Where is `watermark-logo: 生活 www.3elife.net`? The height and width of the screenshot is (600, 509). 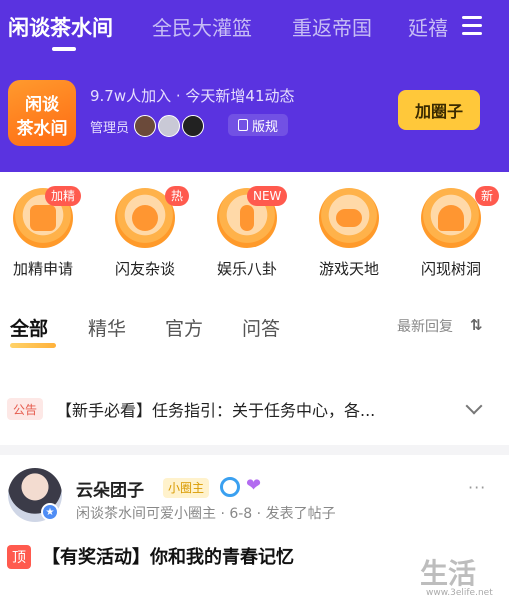 watermark-logo: 生活 www.3elife.net is located at coordinates (459, 575).